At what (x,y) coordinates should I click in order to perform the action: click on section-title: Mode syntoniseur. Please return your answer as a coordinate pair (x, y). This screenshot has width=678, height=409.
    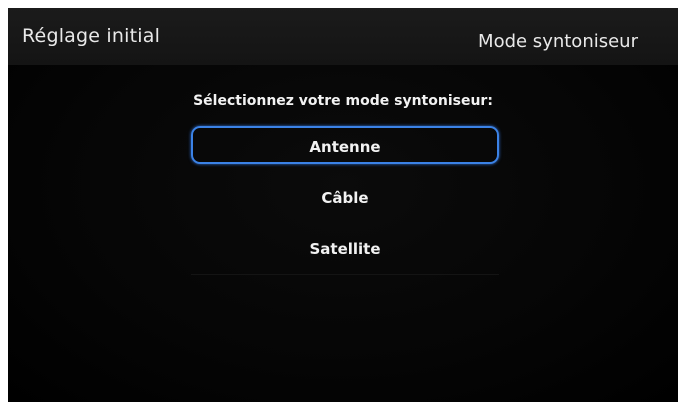
    Looking at the image, I should click on (558, 41).